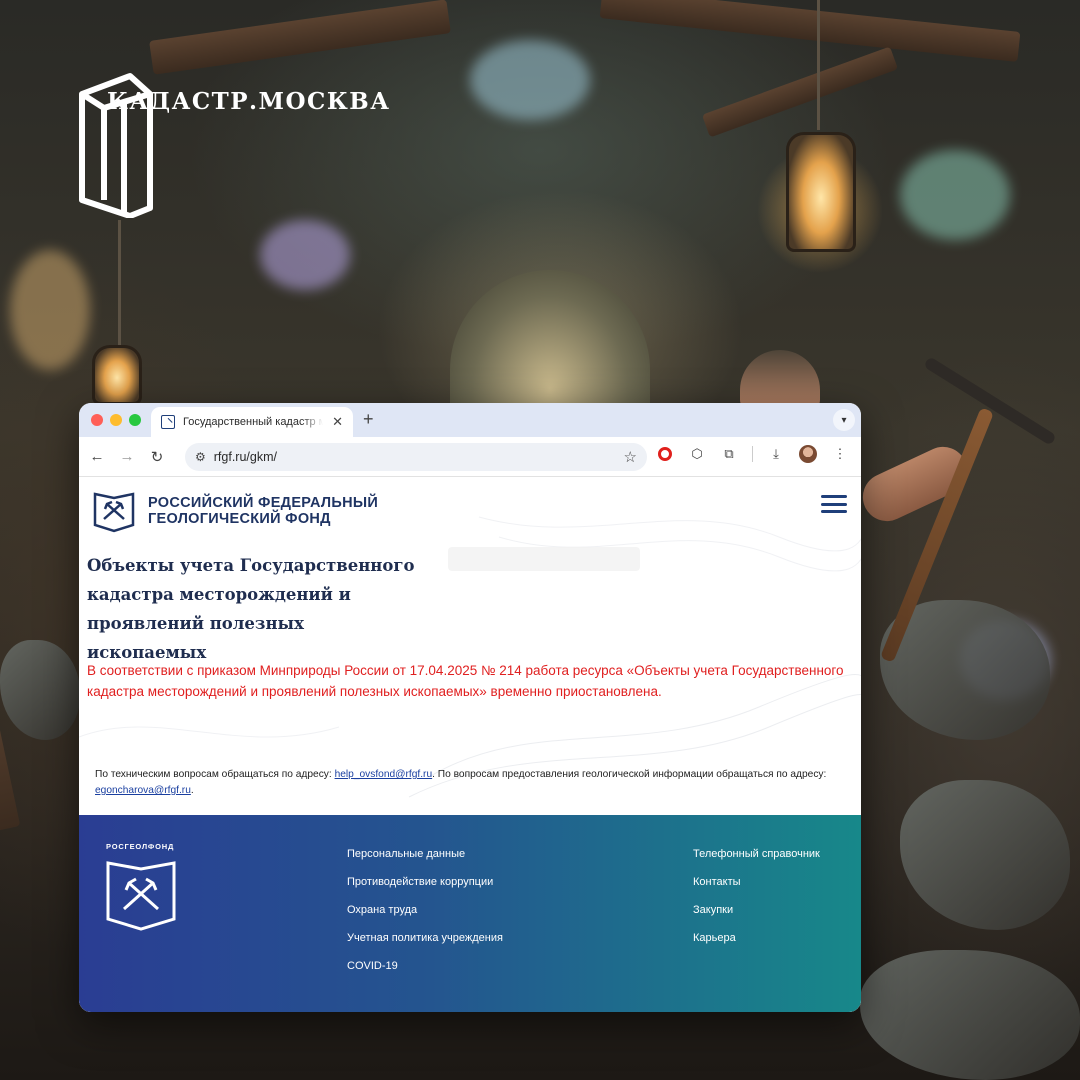  What do you see at coordinates (990, 401) in the screenshot?
I see `pickaxe-head` at bounding box center [990, 401].